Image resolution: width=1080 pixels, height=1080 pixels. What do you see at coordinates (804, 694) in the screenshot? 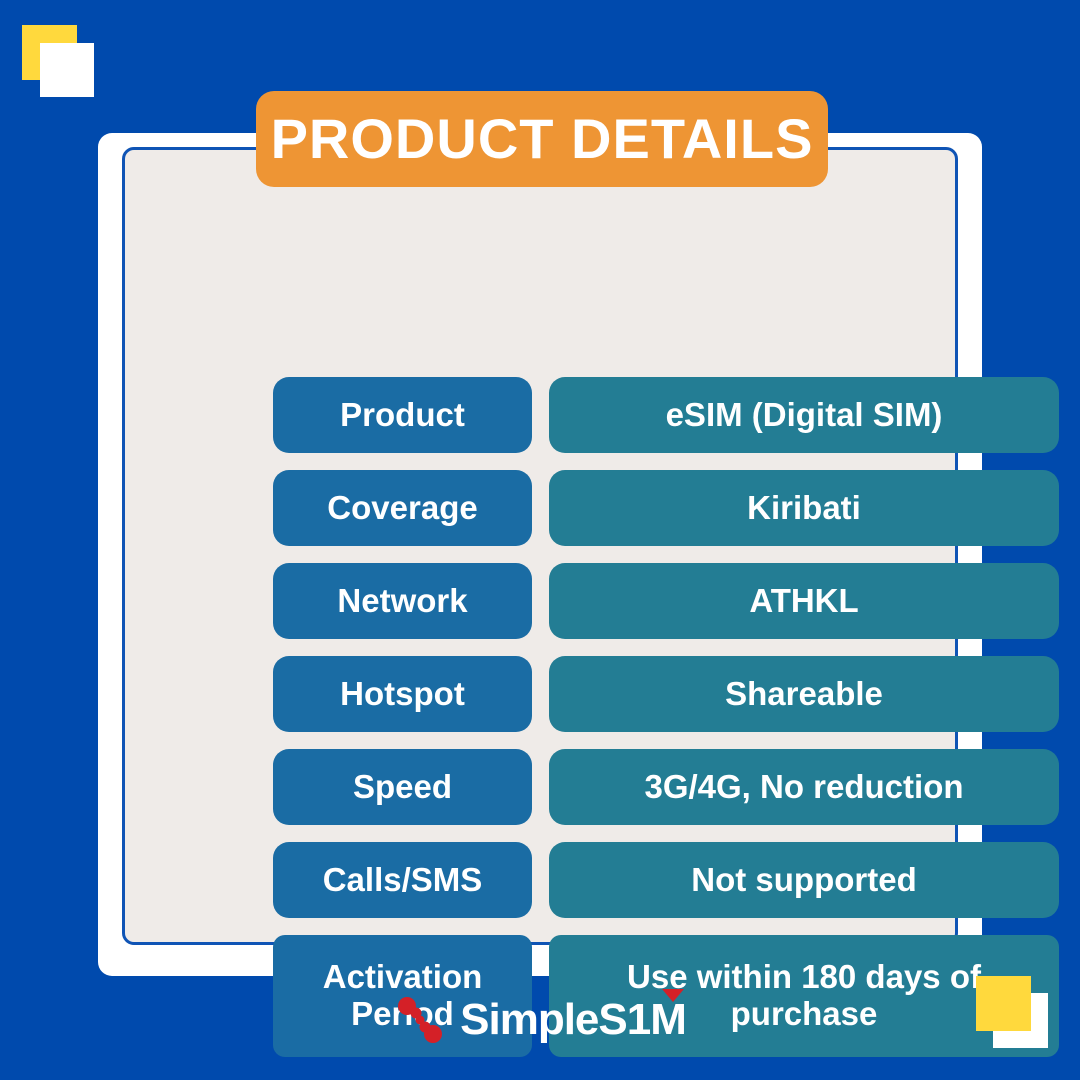
I see `spec-value-hotspot: Shareable` at bounding box center [804, 694].